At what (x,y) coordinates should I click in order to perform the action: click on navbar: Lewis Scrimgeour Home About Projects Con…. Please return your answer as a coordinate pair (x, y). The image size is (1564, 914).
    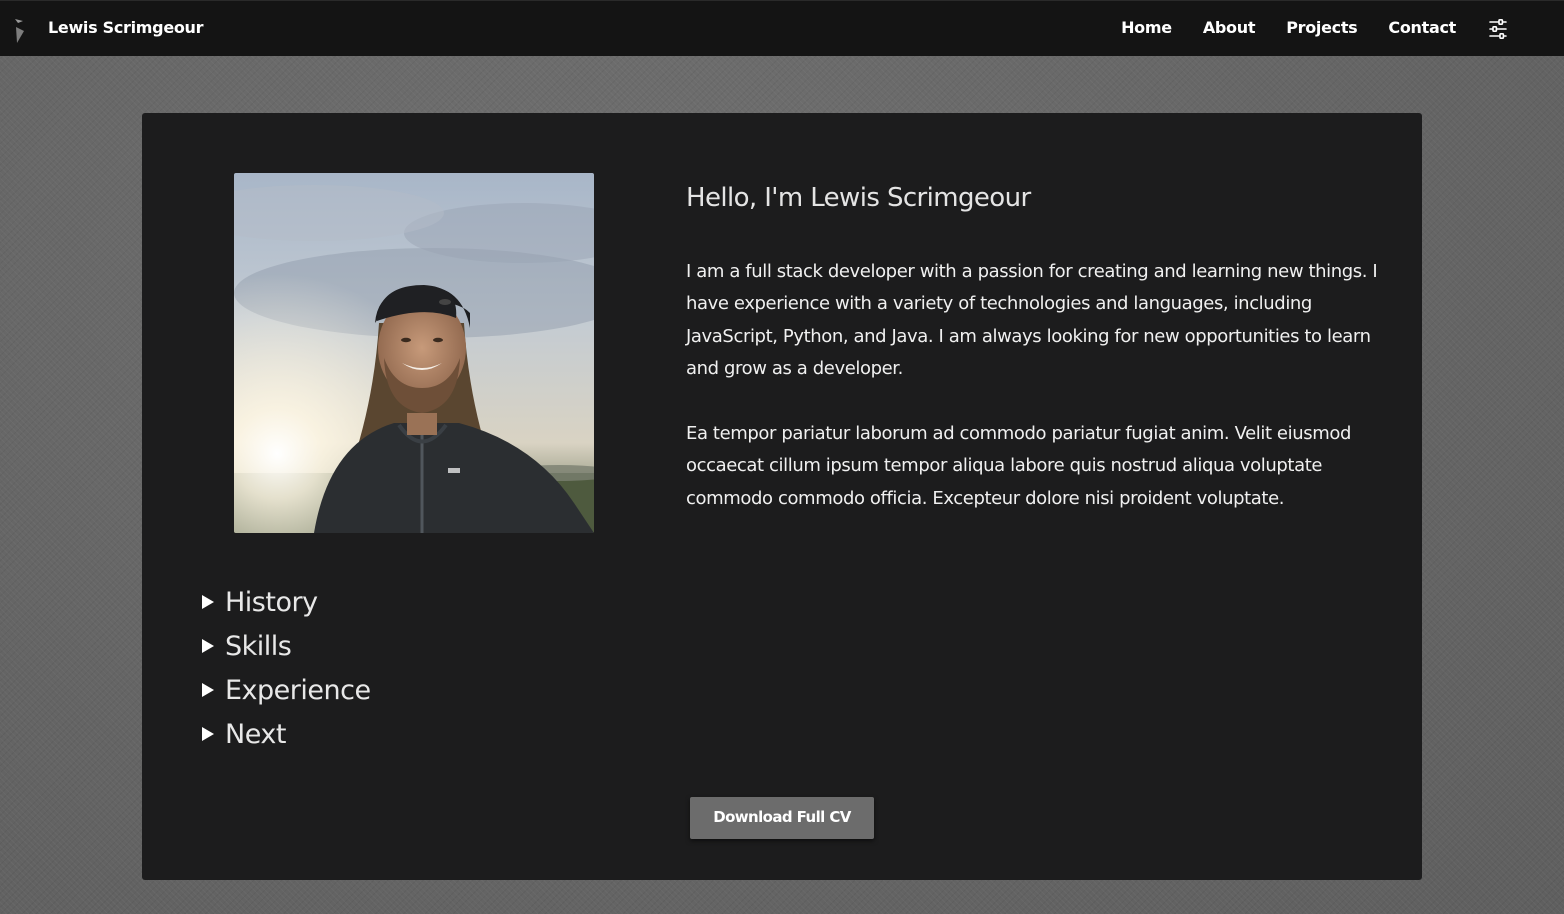
    Looking at the image, I should click on (782, 28).